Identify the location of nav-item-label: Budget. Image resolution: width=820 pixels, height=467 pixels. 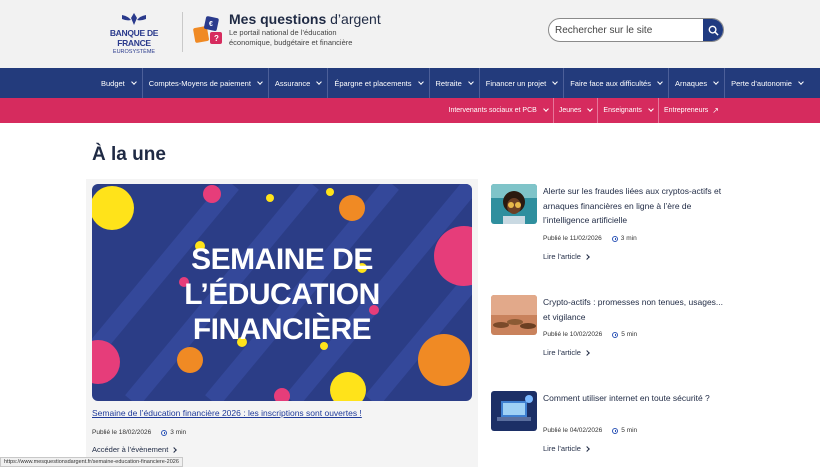
(113, 83).